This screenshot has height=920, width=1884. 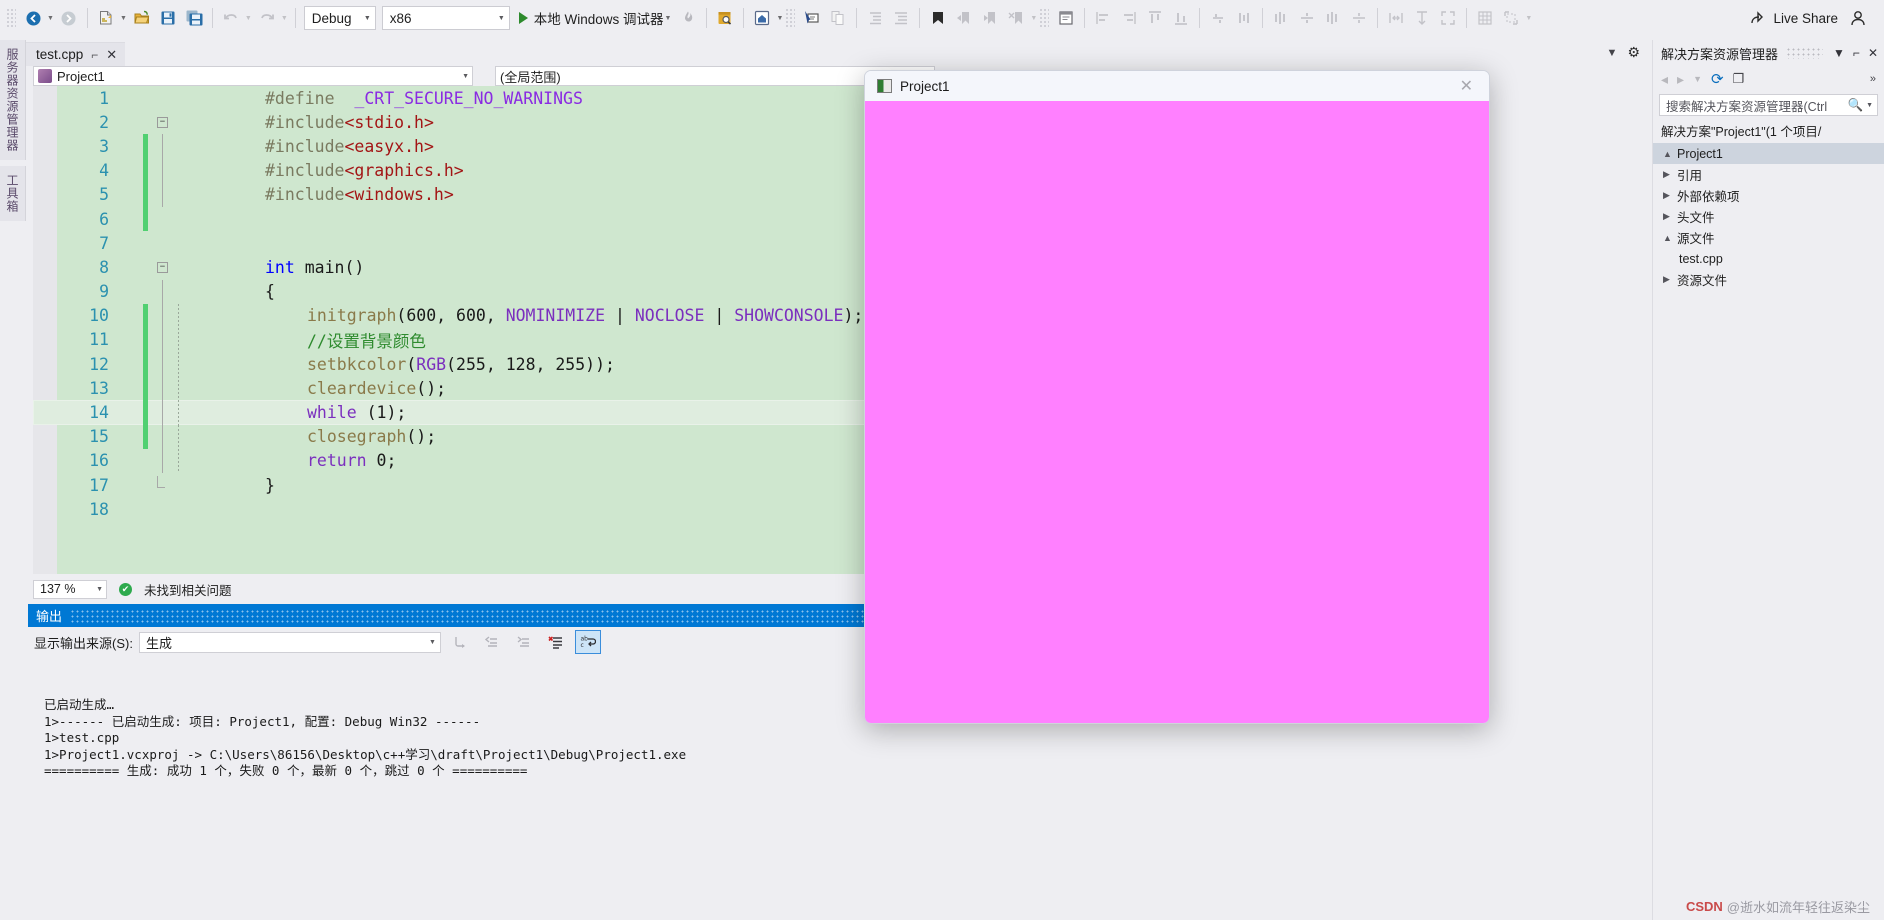 I want to click on easyx-title-bar: Project1 ✕, so click(x=1177, y=86).